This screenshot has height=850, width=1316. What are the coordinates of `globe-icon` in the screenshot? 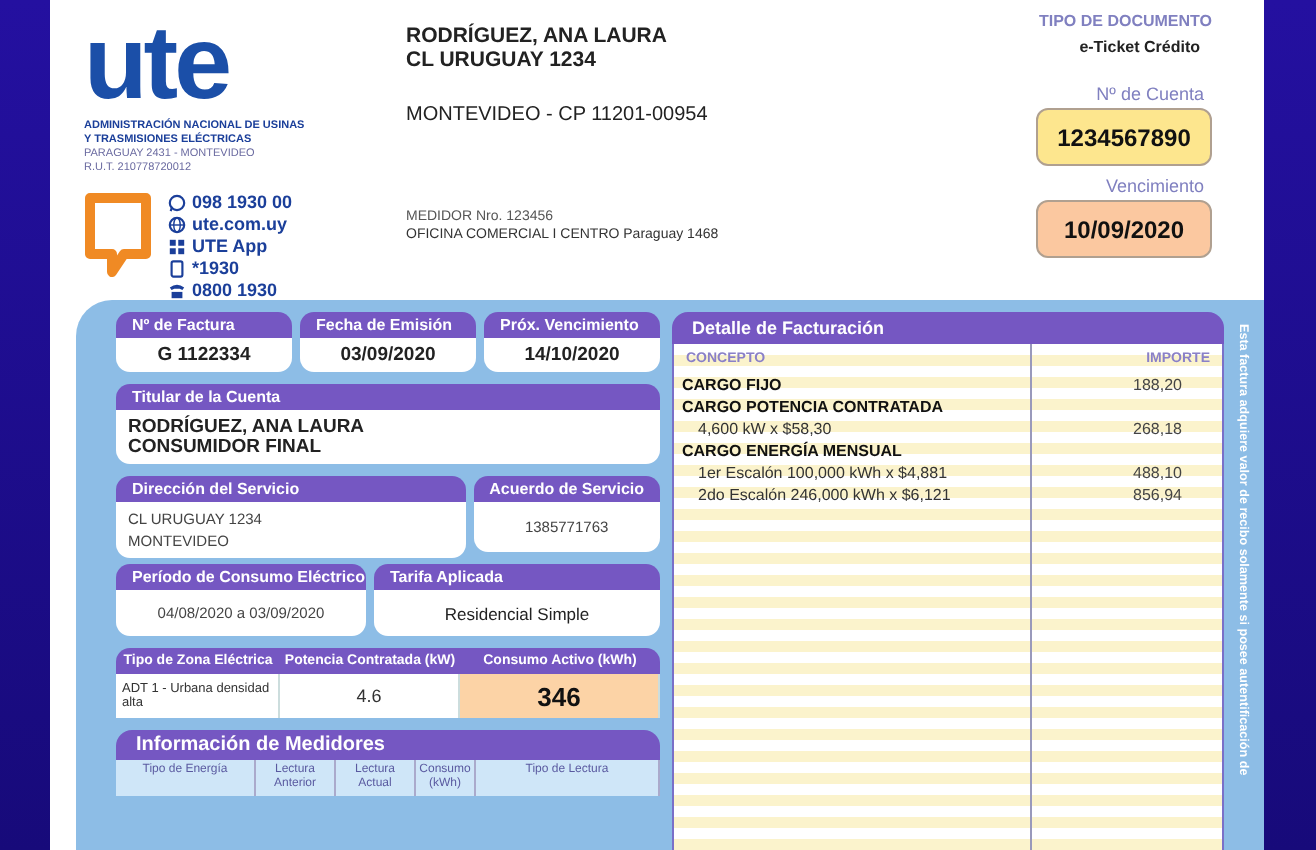 It's located at (177, 224).